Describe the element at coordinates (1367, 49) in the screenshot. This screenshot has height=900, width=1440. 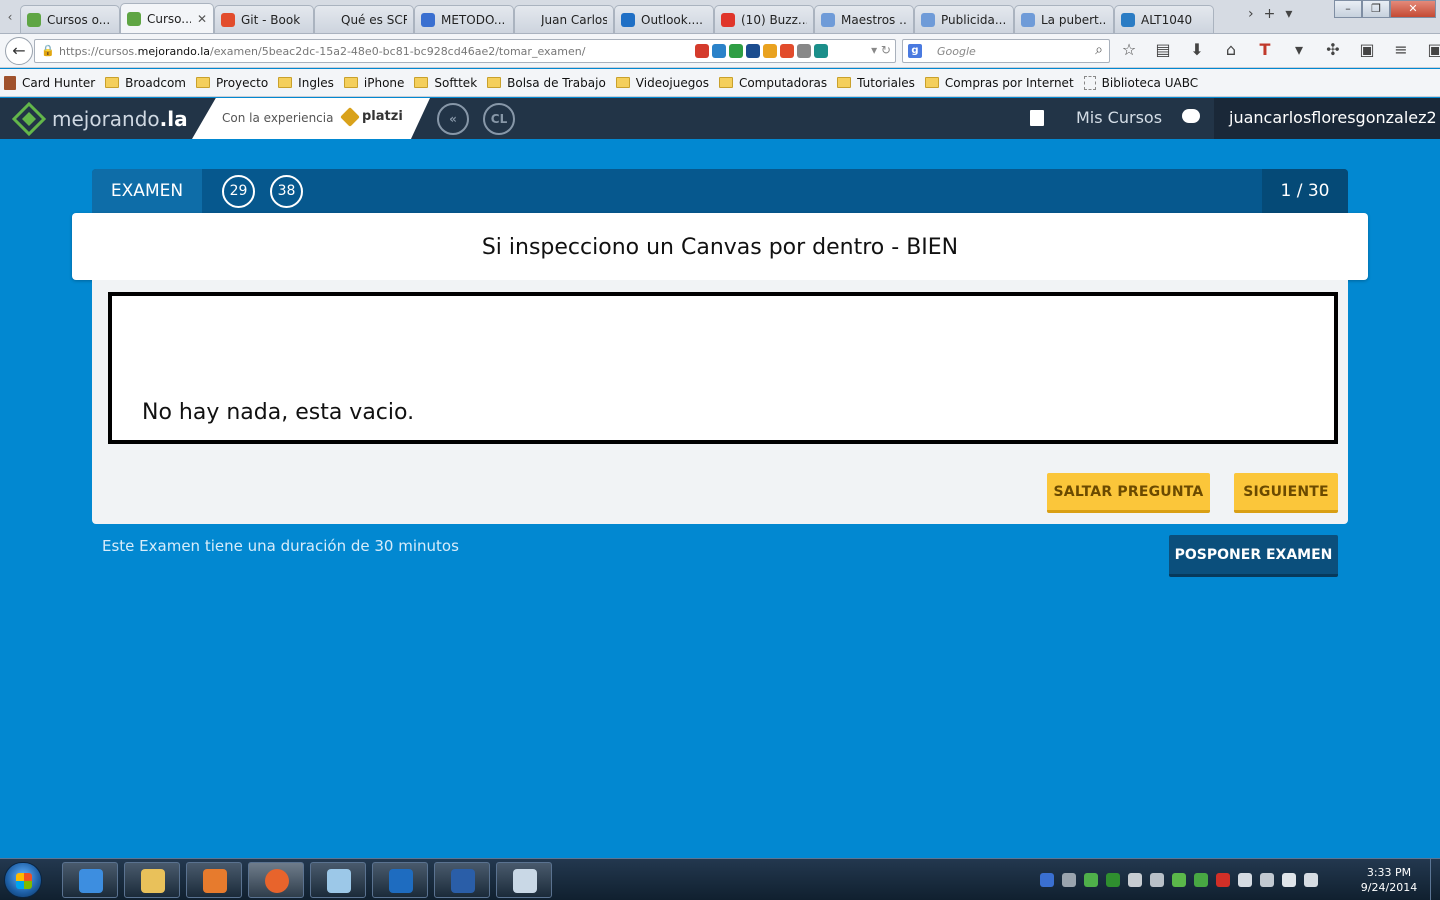
I see `extension-box-icon: ▣` at that location.